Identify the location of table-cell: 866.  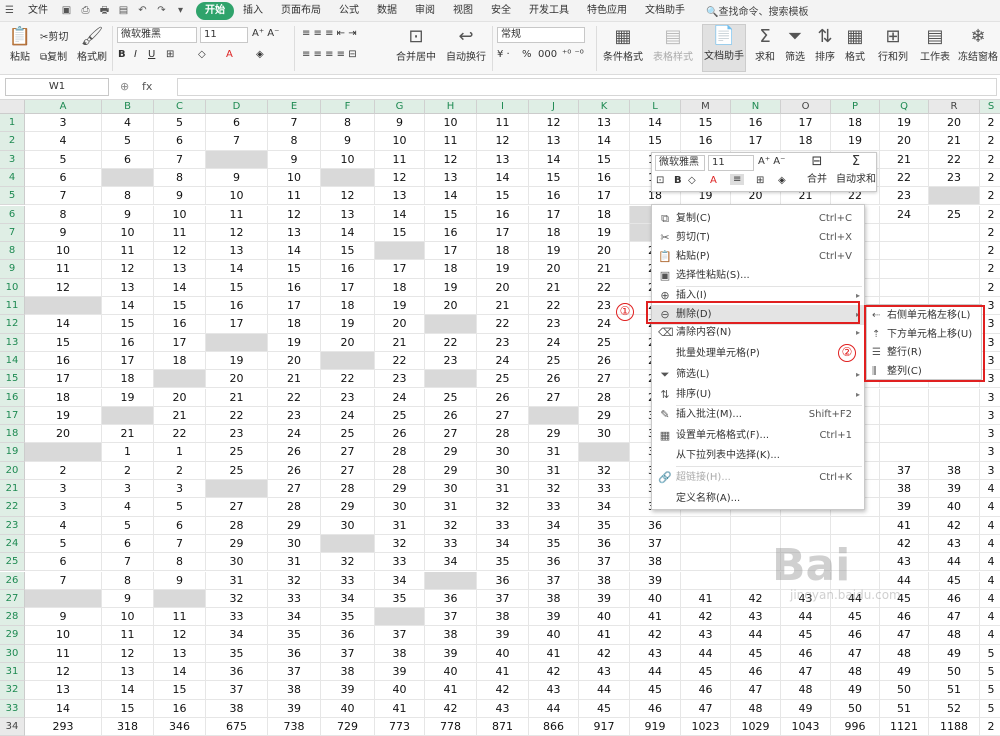
(554, 726).